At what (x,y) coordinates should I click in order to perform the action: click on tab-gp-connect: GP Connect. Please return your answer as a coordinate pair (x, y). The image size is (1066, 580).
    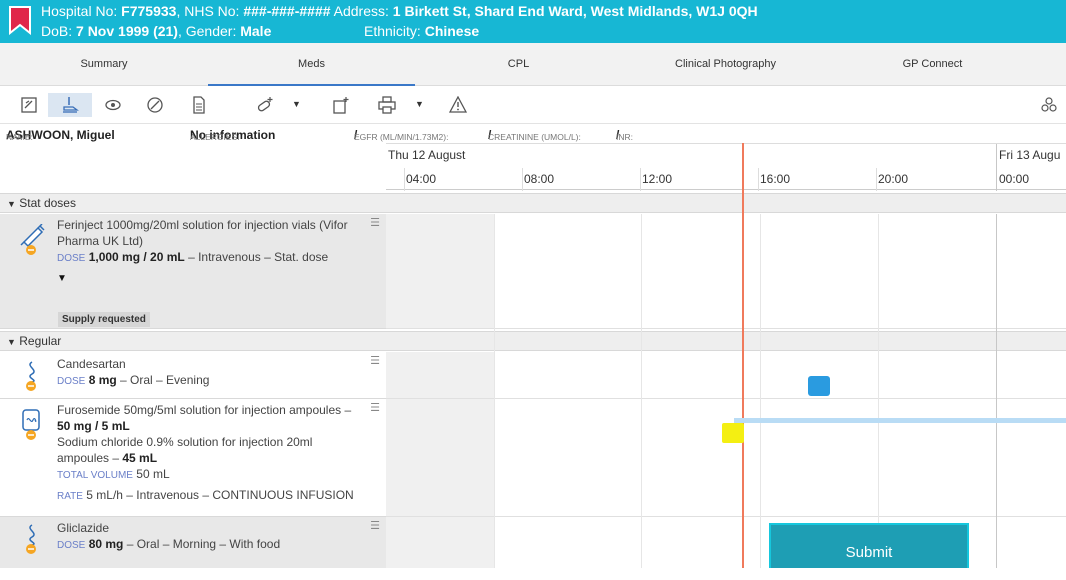
    Looking at the image, I should click on (932, 64).